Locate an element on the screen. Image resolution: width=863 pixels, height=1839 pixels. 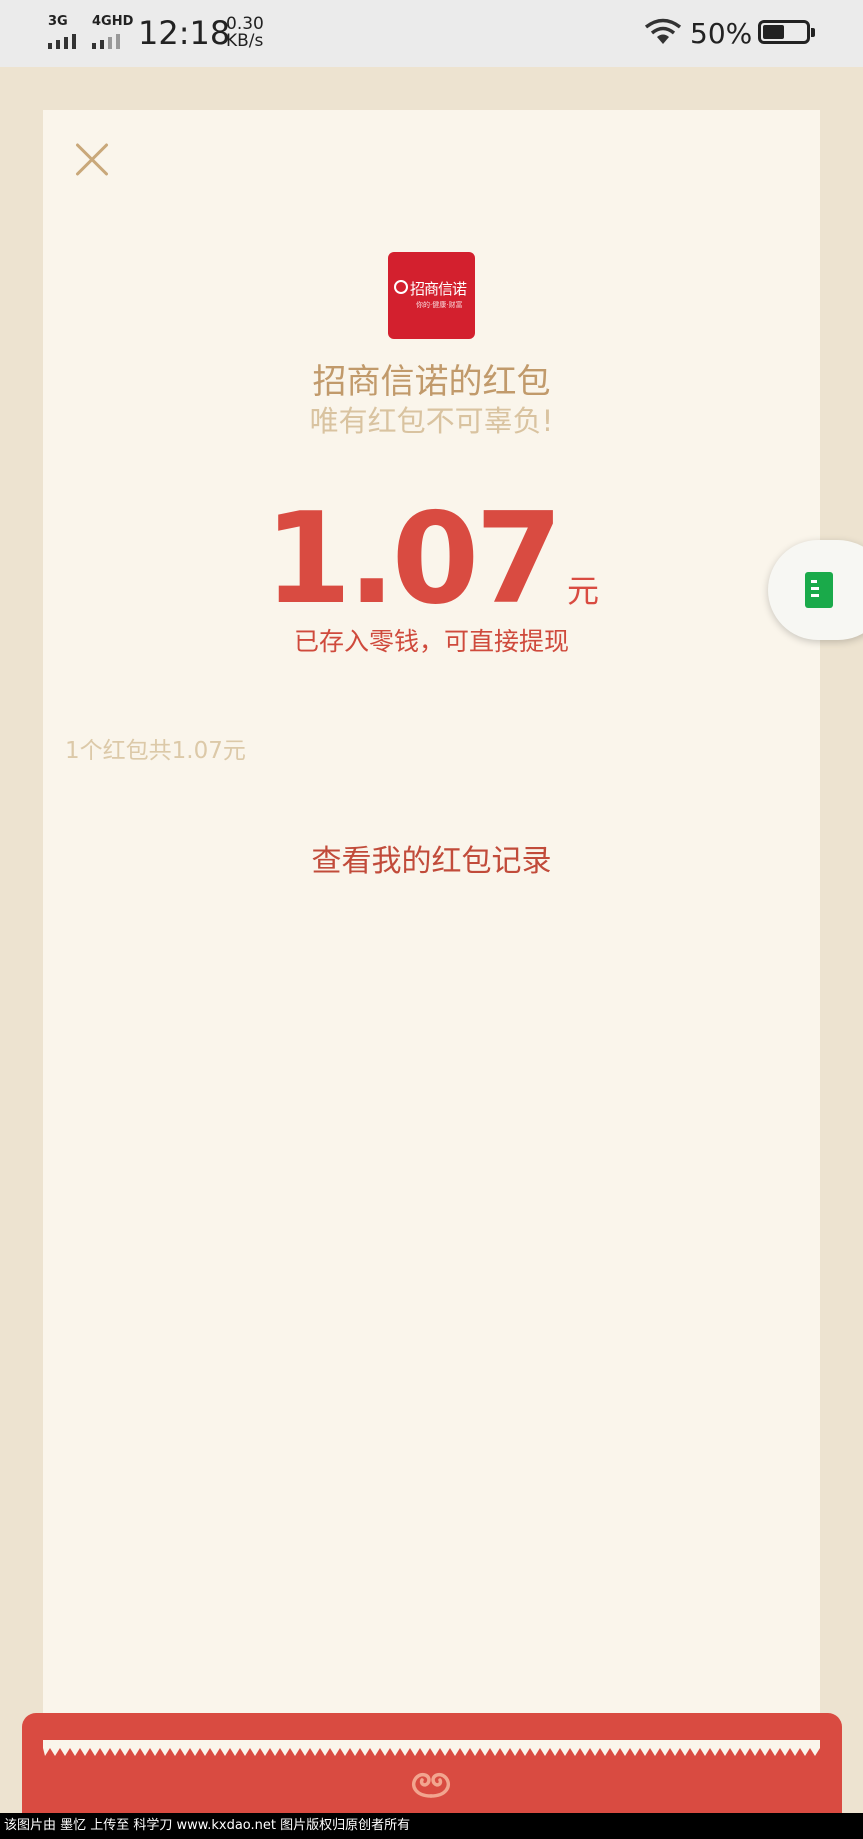
note-doc-icon is located at coordinates (819, 590).